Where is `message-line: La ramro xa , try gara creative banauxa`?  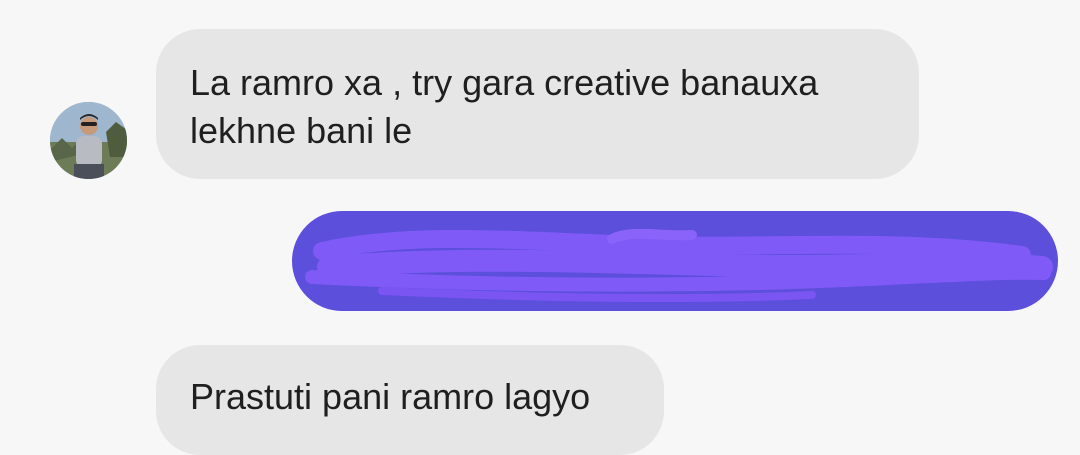
message-line: La ramro xa , try gara creative banauxa is located at coordinates (504, 82).